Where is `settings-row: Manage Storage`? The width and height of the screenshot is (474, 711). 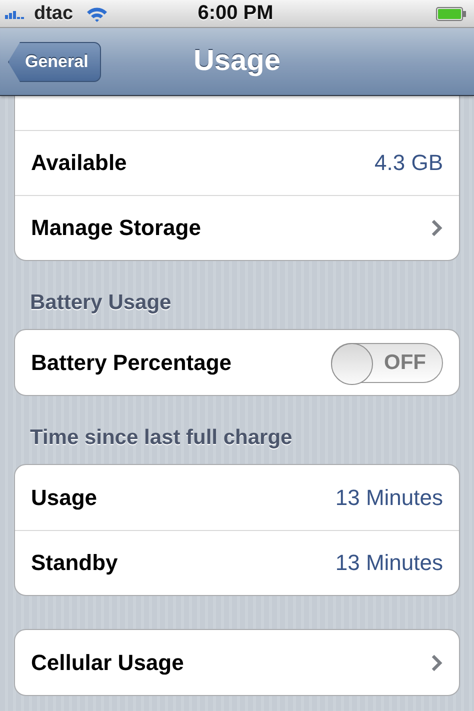 settings-row: Manage Storage is located at coordinates (237, 227).